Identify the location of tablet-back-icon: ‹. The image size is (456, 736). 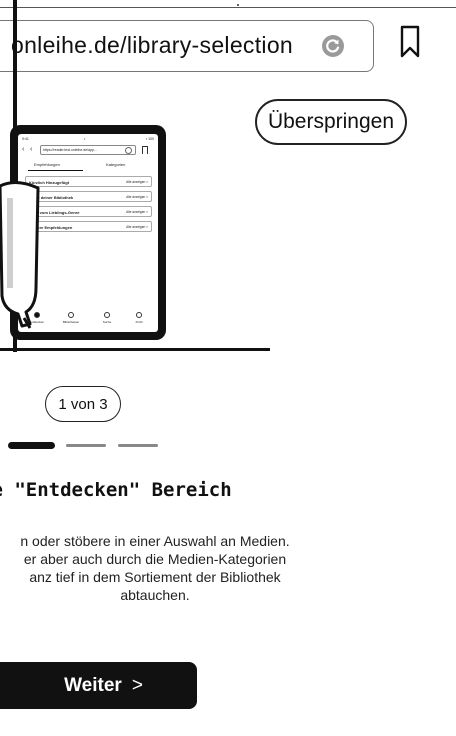
(23, 149).